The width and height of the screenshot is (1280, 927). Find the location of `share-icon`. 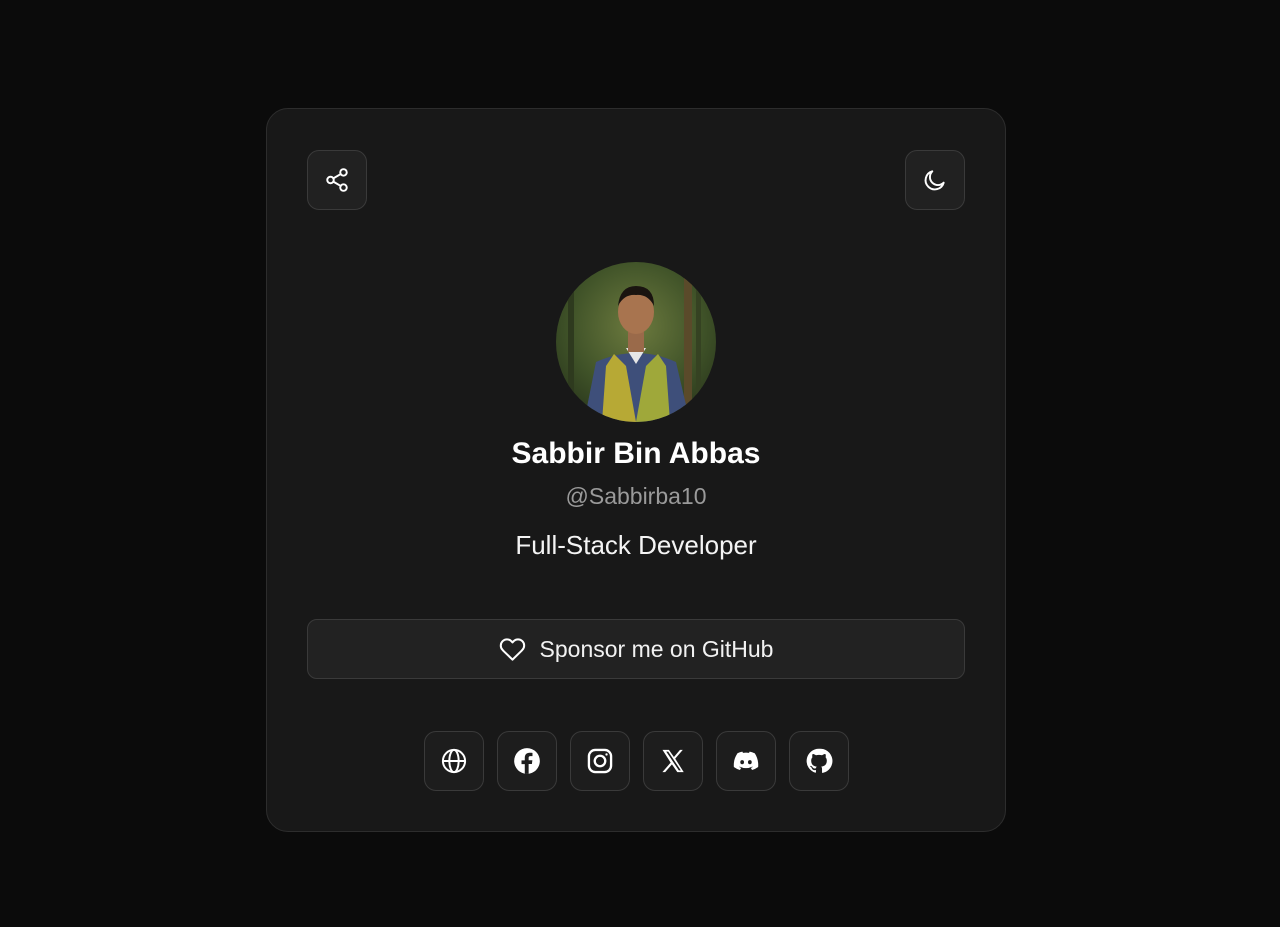

share-icon is located at coordinates (337, 180).